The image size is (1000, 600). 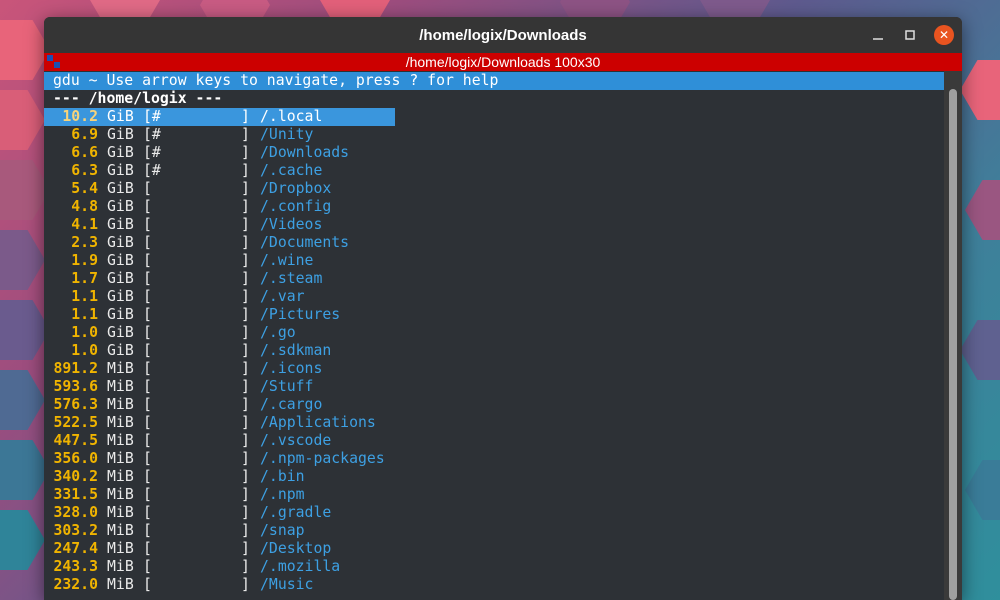 I want to click on list-item: 1.9 GiB [ ] /.wine, so click(x=494, y=261).